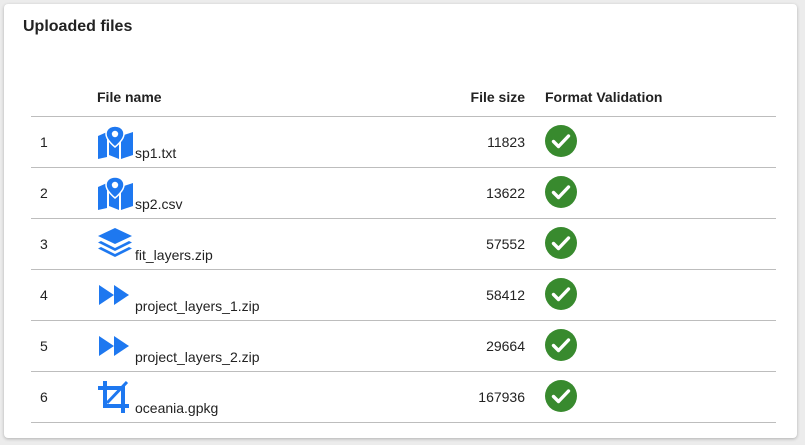 The height and width of the screenshot is (445, 805). Describe the element at coordinates (252, 346) in the screenshot. I see `file-name-cell: project_layers_2.zip` at that location.